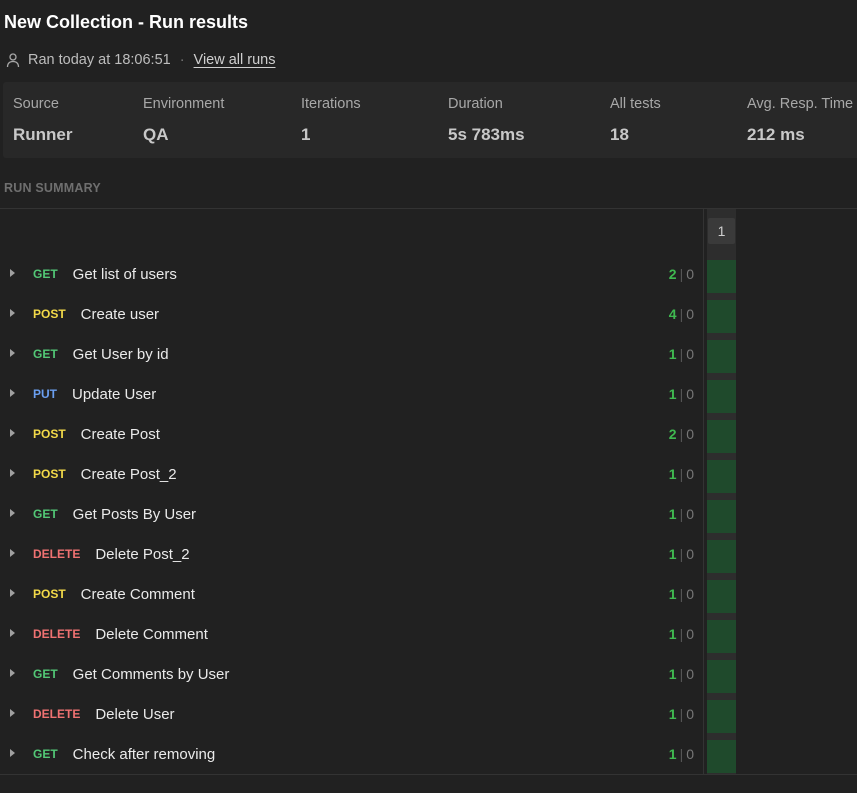  Describe the element at coordinates (142, 554) in the screenshot. I see `request-name: Delete Post_2` at that location.